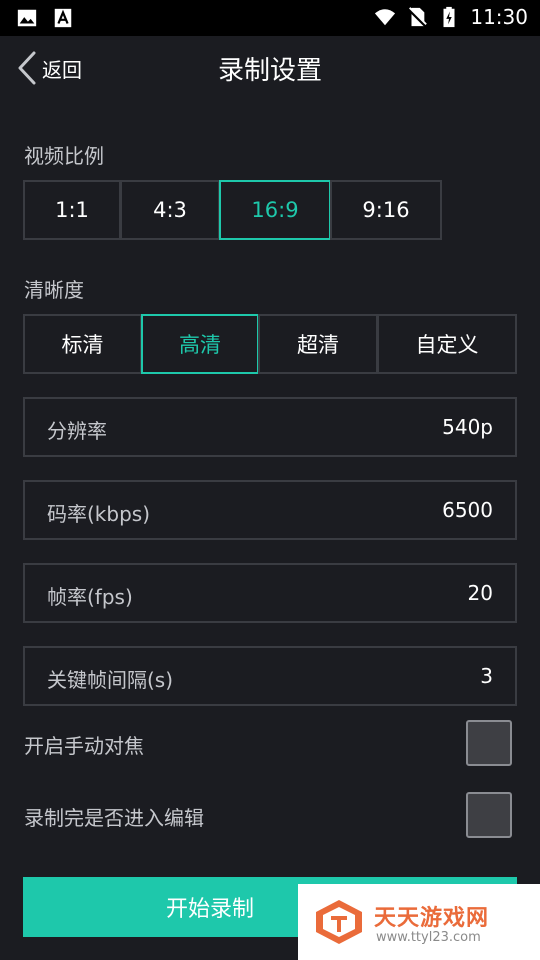  What do you see at coordinates (270, 593) in the screenshot?
I see `framerate-field: 帧率(fps) 20` at bounding box center [270, 593].